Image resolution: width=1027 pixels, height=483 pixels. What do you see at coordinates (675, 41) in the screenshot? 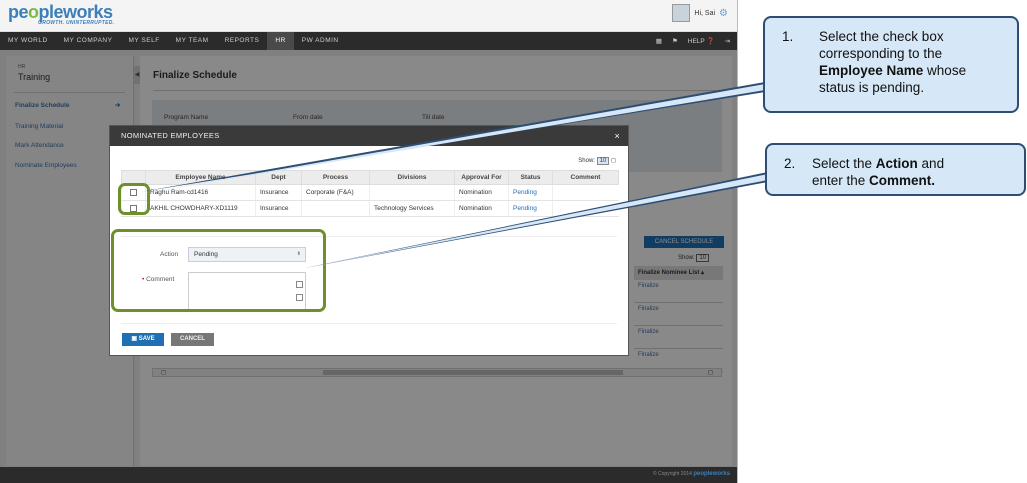
I see `flag-icon: ⚑` at bounding box center [675, 41].